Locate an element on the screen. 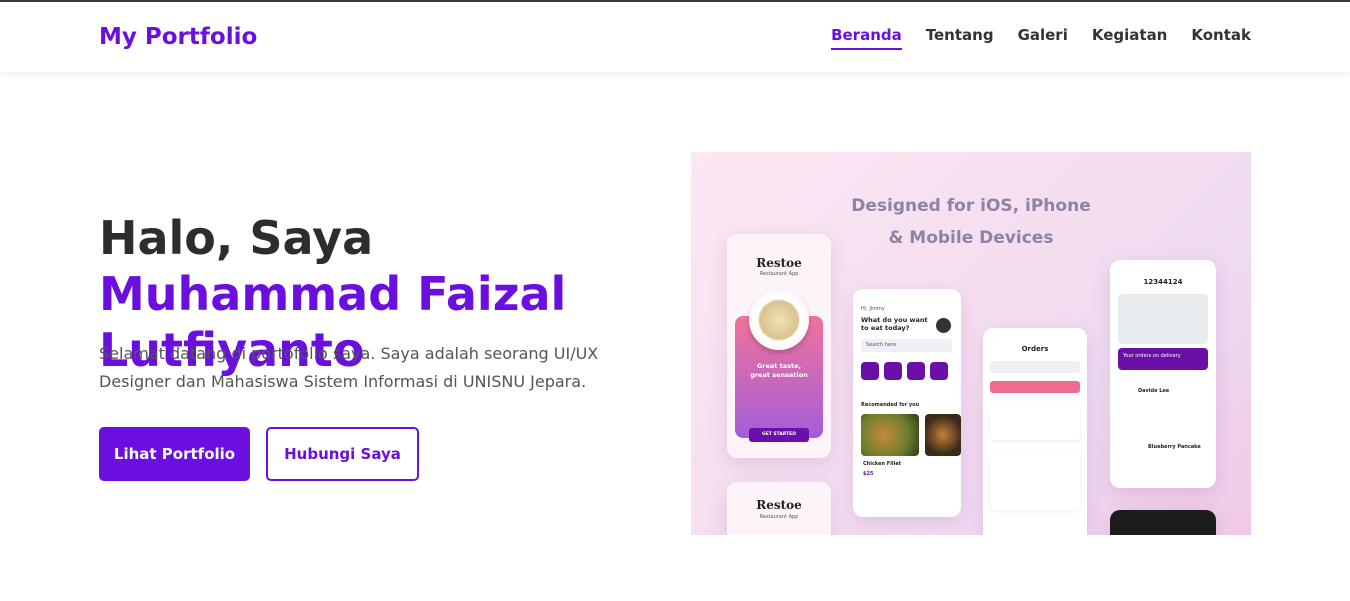 This screenshot has width=1350, height=601. showcase-heading-line1: Designed for iOS, iPhone is located at coordinates (971, 206).